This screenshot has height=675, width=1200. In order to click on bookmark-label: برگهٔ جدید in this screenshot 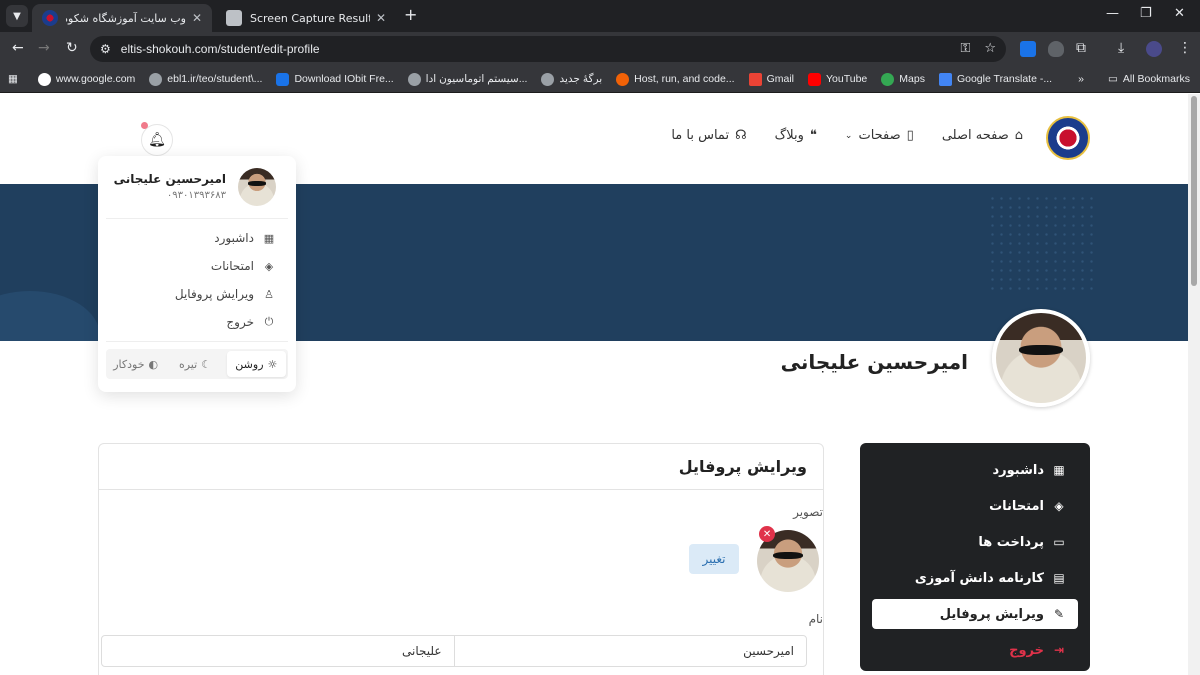, I will do `click(581, 79)`.